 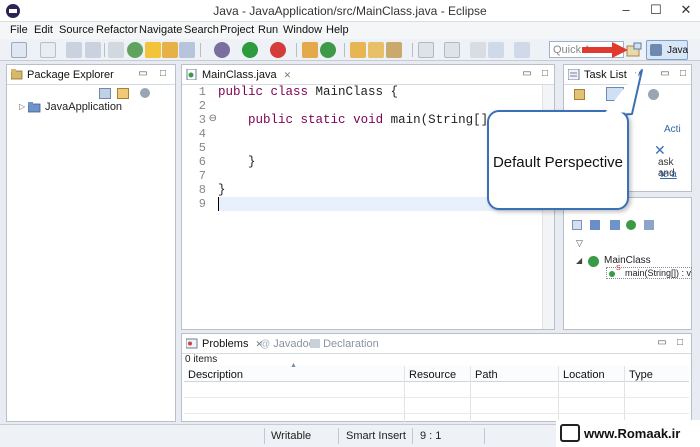 What do you see at coordinates (605, 50) in the screenshot?
I see `red-arrow-icon` at bounding box center [605, 50].